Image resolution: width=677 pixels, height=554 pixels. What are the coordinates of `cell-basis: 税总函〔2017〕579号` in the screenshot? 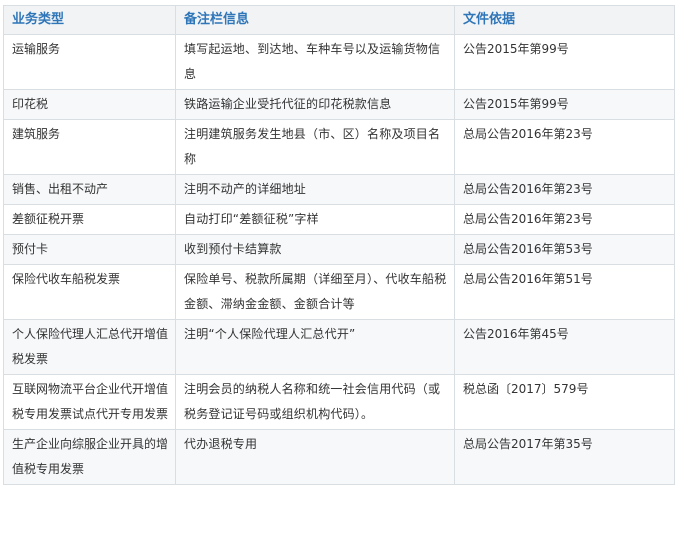 It's located at (564, 402).